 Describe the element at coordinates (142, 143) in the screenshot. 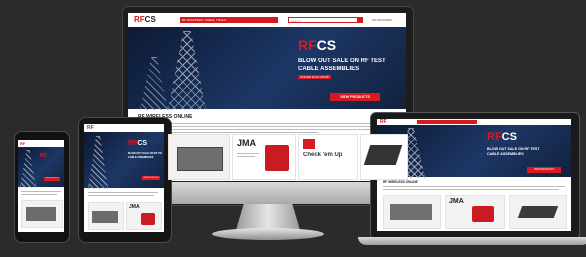

I see `tablet-hero-logo-suffix: CS` at that location.